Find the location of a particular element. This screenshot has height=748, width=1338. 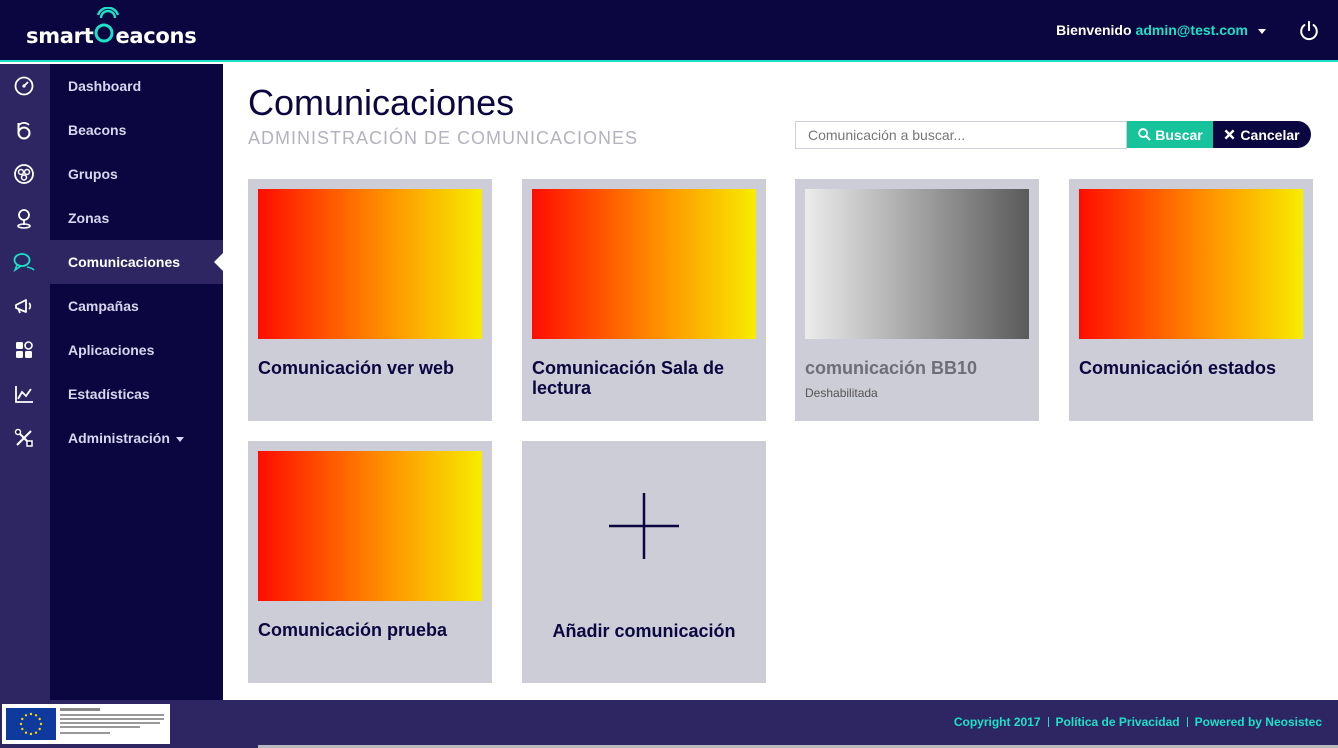

logo-text-eacons: eacons is located at coordinates (156, 36).